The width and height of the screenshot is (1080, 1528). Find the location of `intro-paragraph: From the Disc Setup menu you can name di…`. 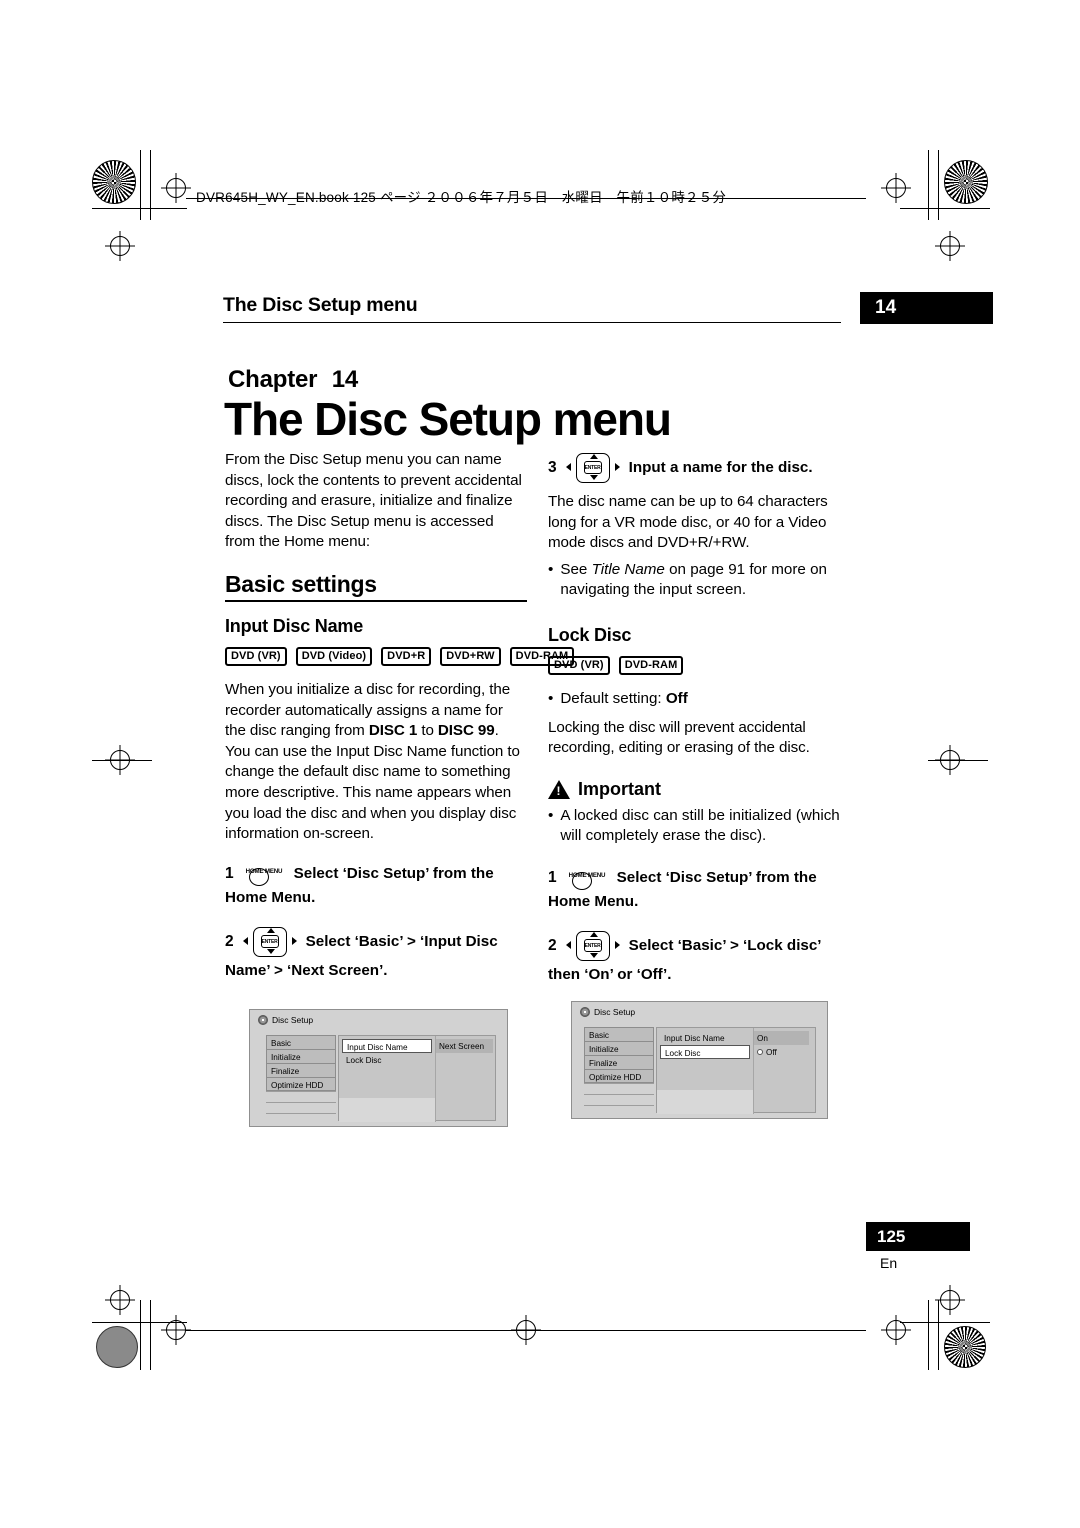

intro-paragraph: From the Disc Setup menu you can name di… is located at coordinates (373, 501).